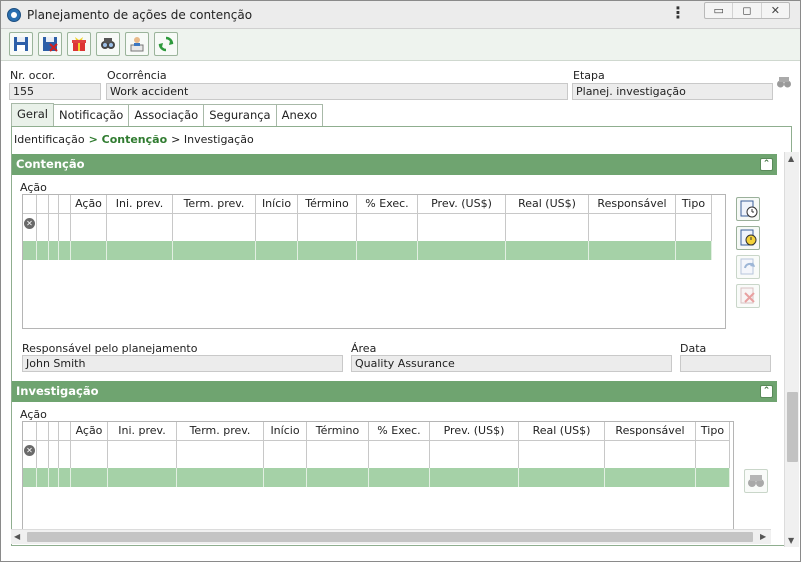 This screenshot has height=562, width=801. What do you see at coordinates (678, 14) in the screenshot?
I see `more-menu-icon: ⋮` at bounding box center [678, 14].